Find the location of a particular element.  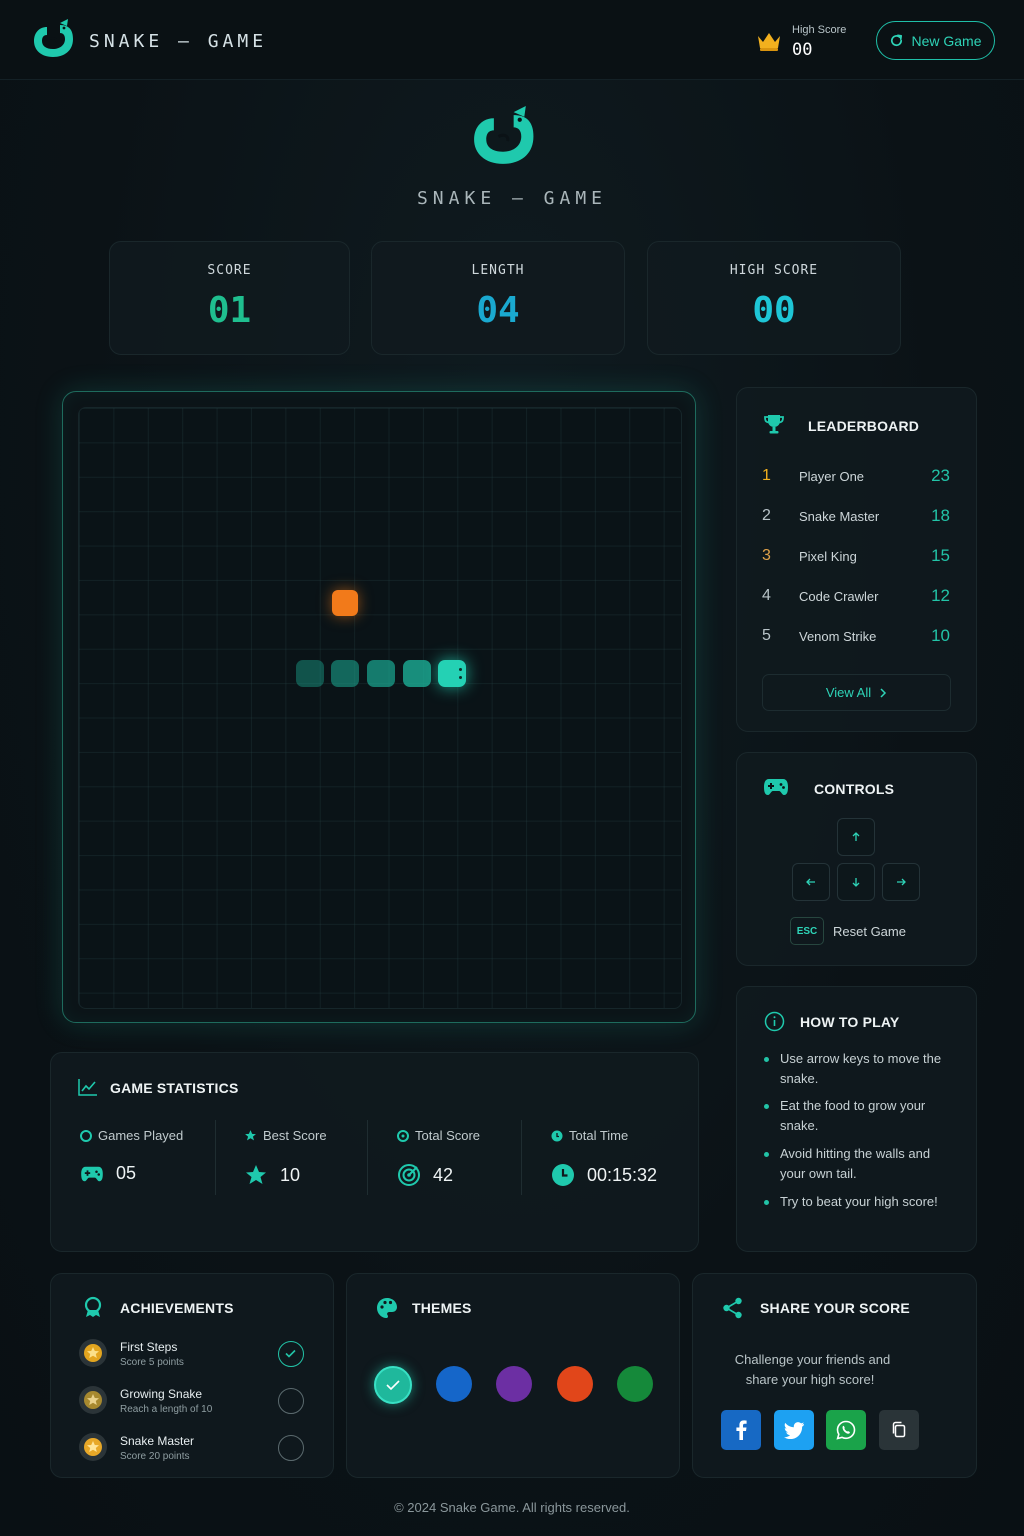

snake-eye is located at coordinates (461, 670).